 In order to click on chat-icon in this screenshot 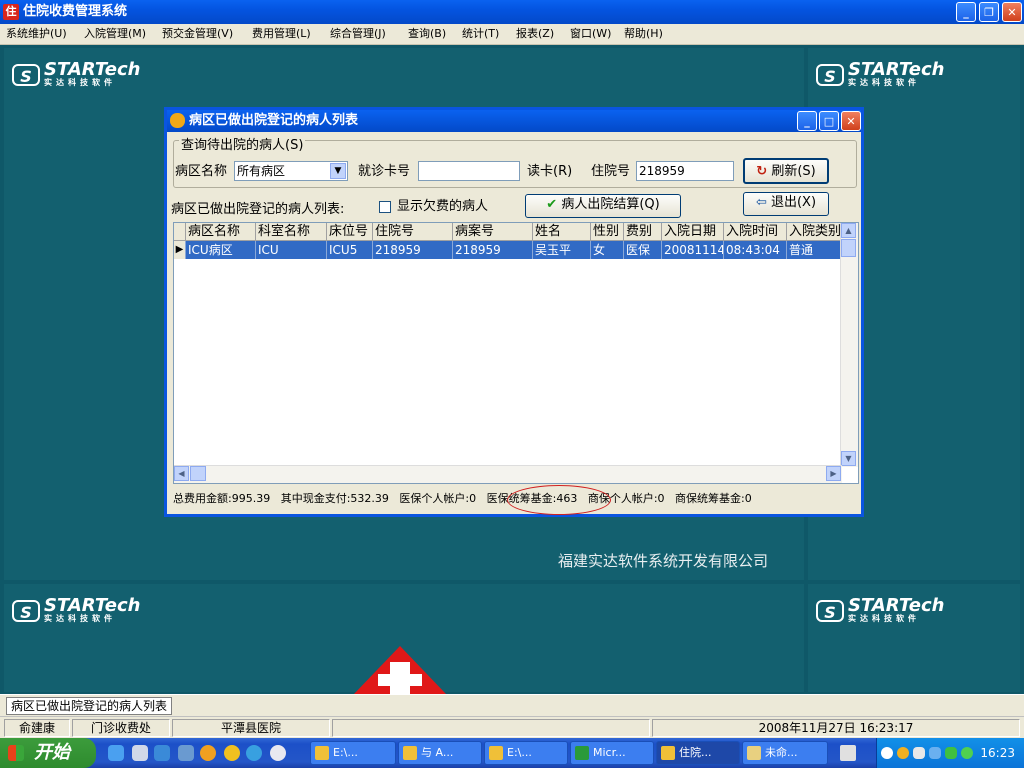, I will do `click(410, 753)`.